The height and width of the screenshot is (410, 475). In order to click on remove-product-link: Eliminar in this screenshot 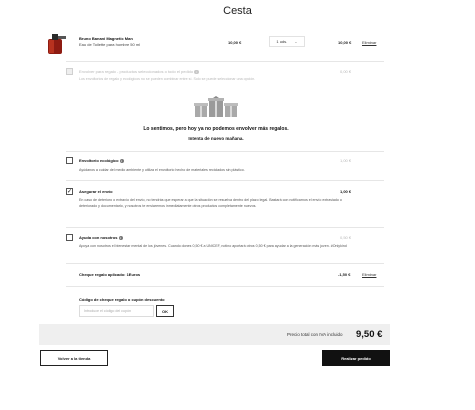, I will do `click(369, 42)`.